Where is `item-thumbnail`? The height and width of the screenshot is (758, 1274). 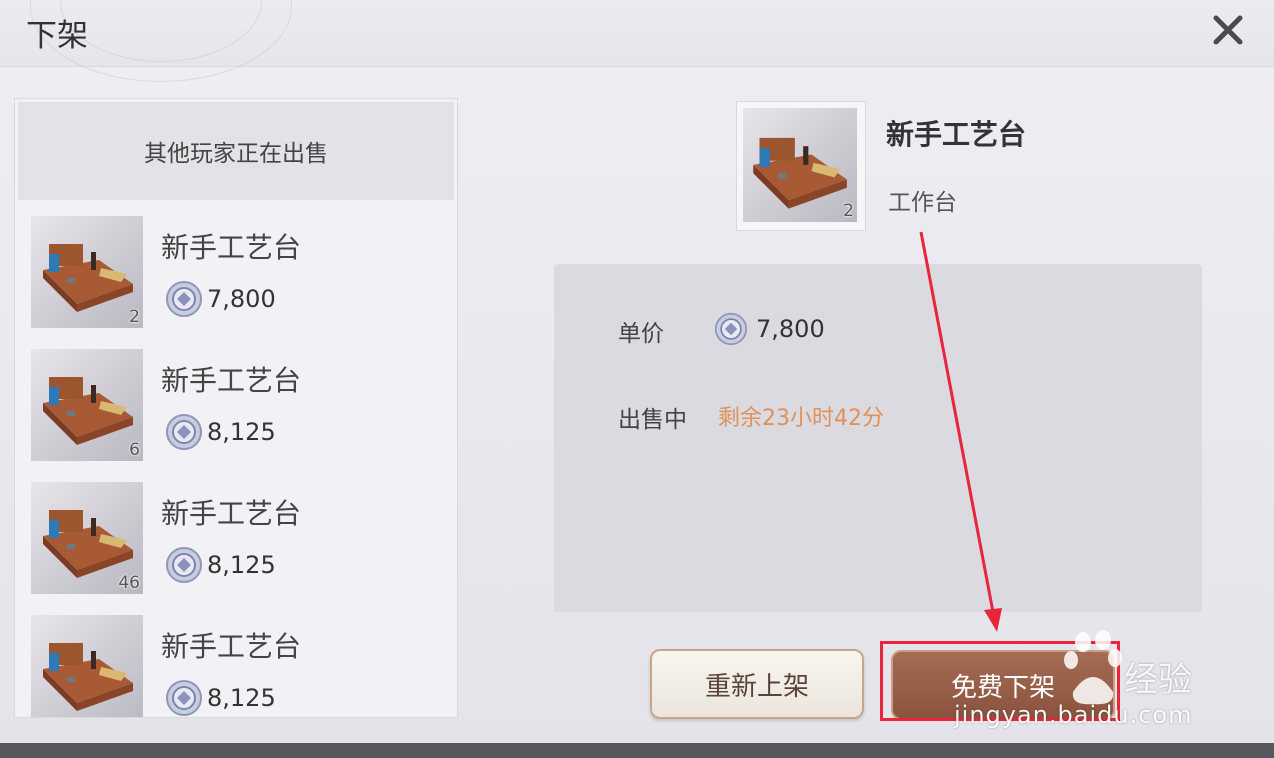 item-thumbnail is located at coordinates (87, 666).